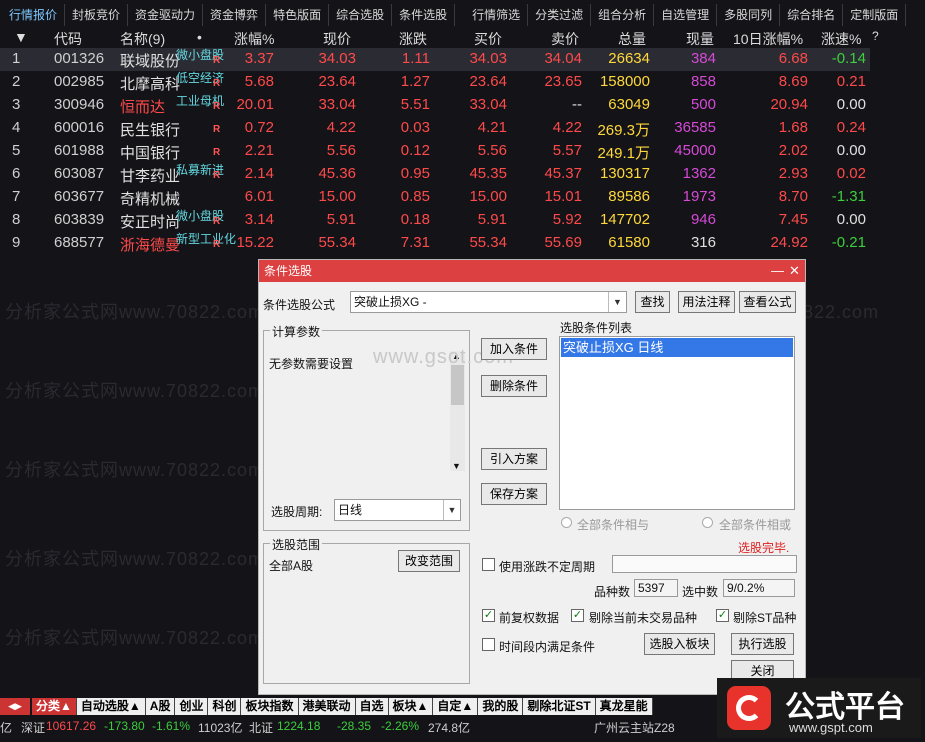 This screenshot has height=742, width=925. Describe the element at coordinates (15, 706) in the screenshot. I see `tab-scroll-arrows-icon: ◀▶` at that location.